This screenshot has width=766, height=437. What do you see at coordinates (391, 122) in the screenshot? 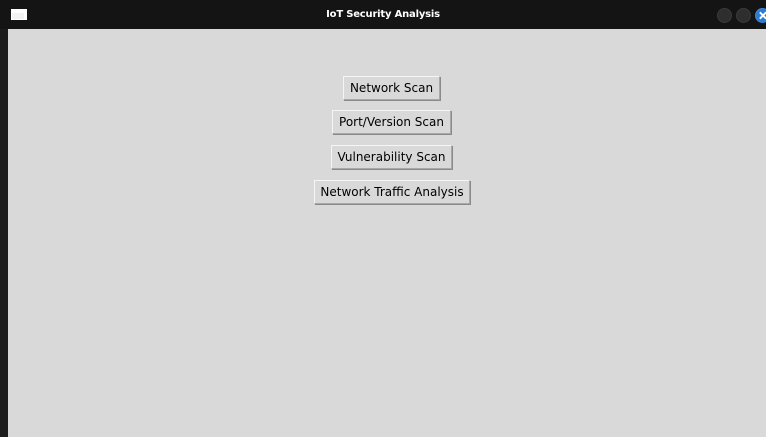
I see `port-version-scan-button: Port/Version Scan` at bounding box center [391, 122].